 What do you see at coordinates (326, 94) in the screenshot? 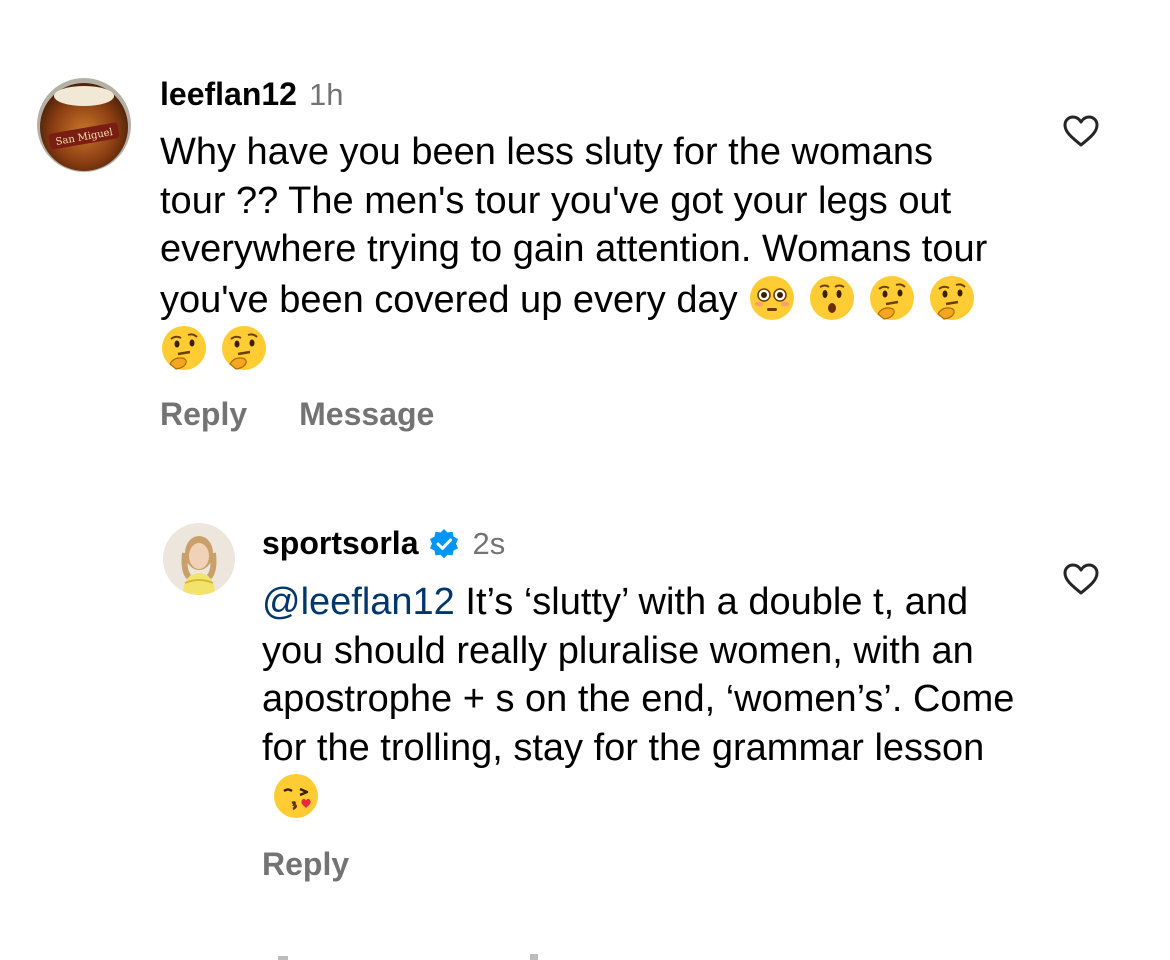
I see `timestamp: 1h` at bounding box center [326, 94].